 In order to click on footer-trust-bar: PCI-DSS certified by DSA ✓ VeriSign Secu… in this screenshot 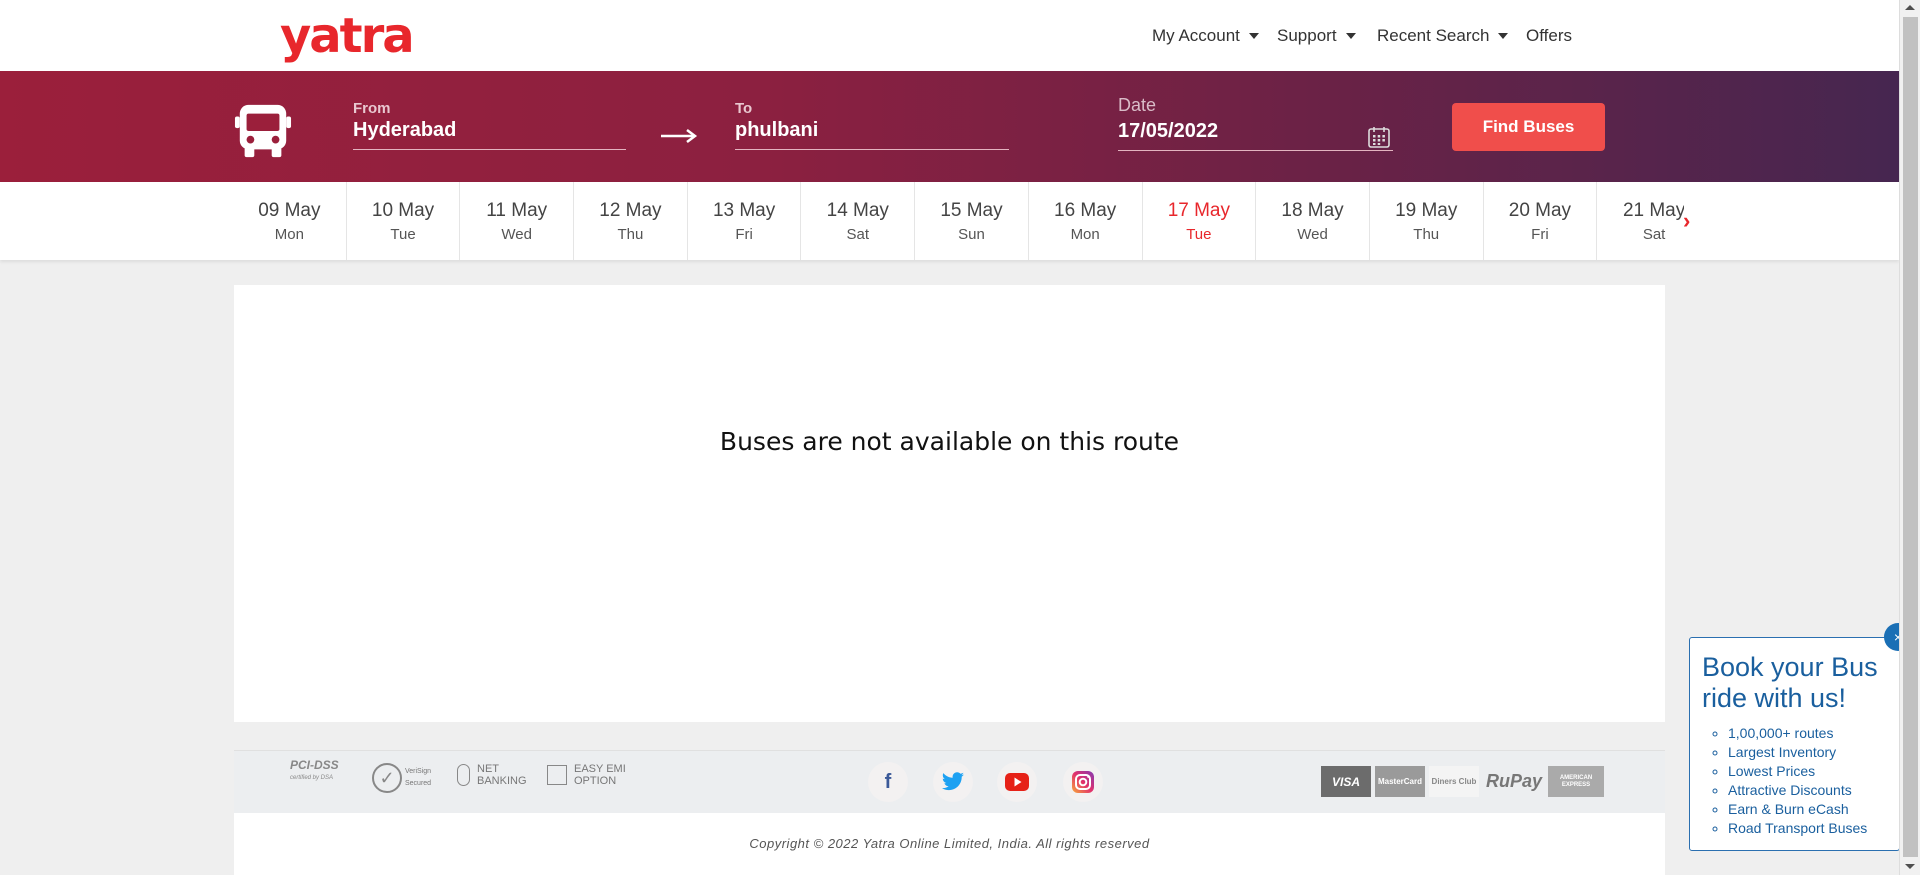, I will do `click(949, 781)`.